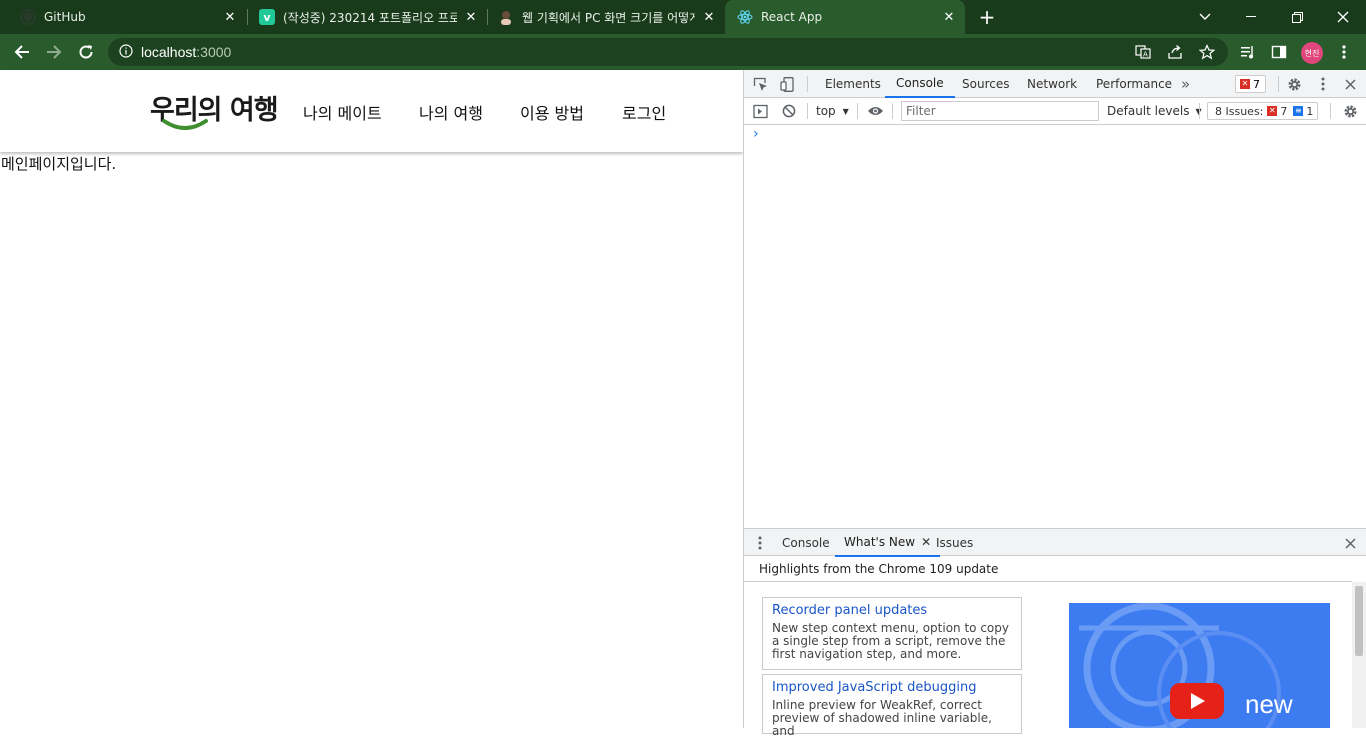  I want to click on drawer-tab-label: What's New, so click(880, 542).